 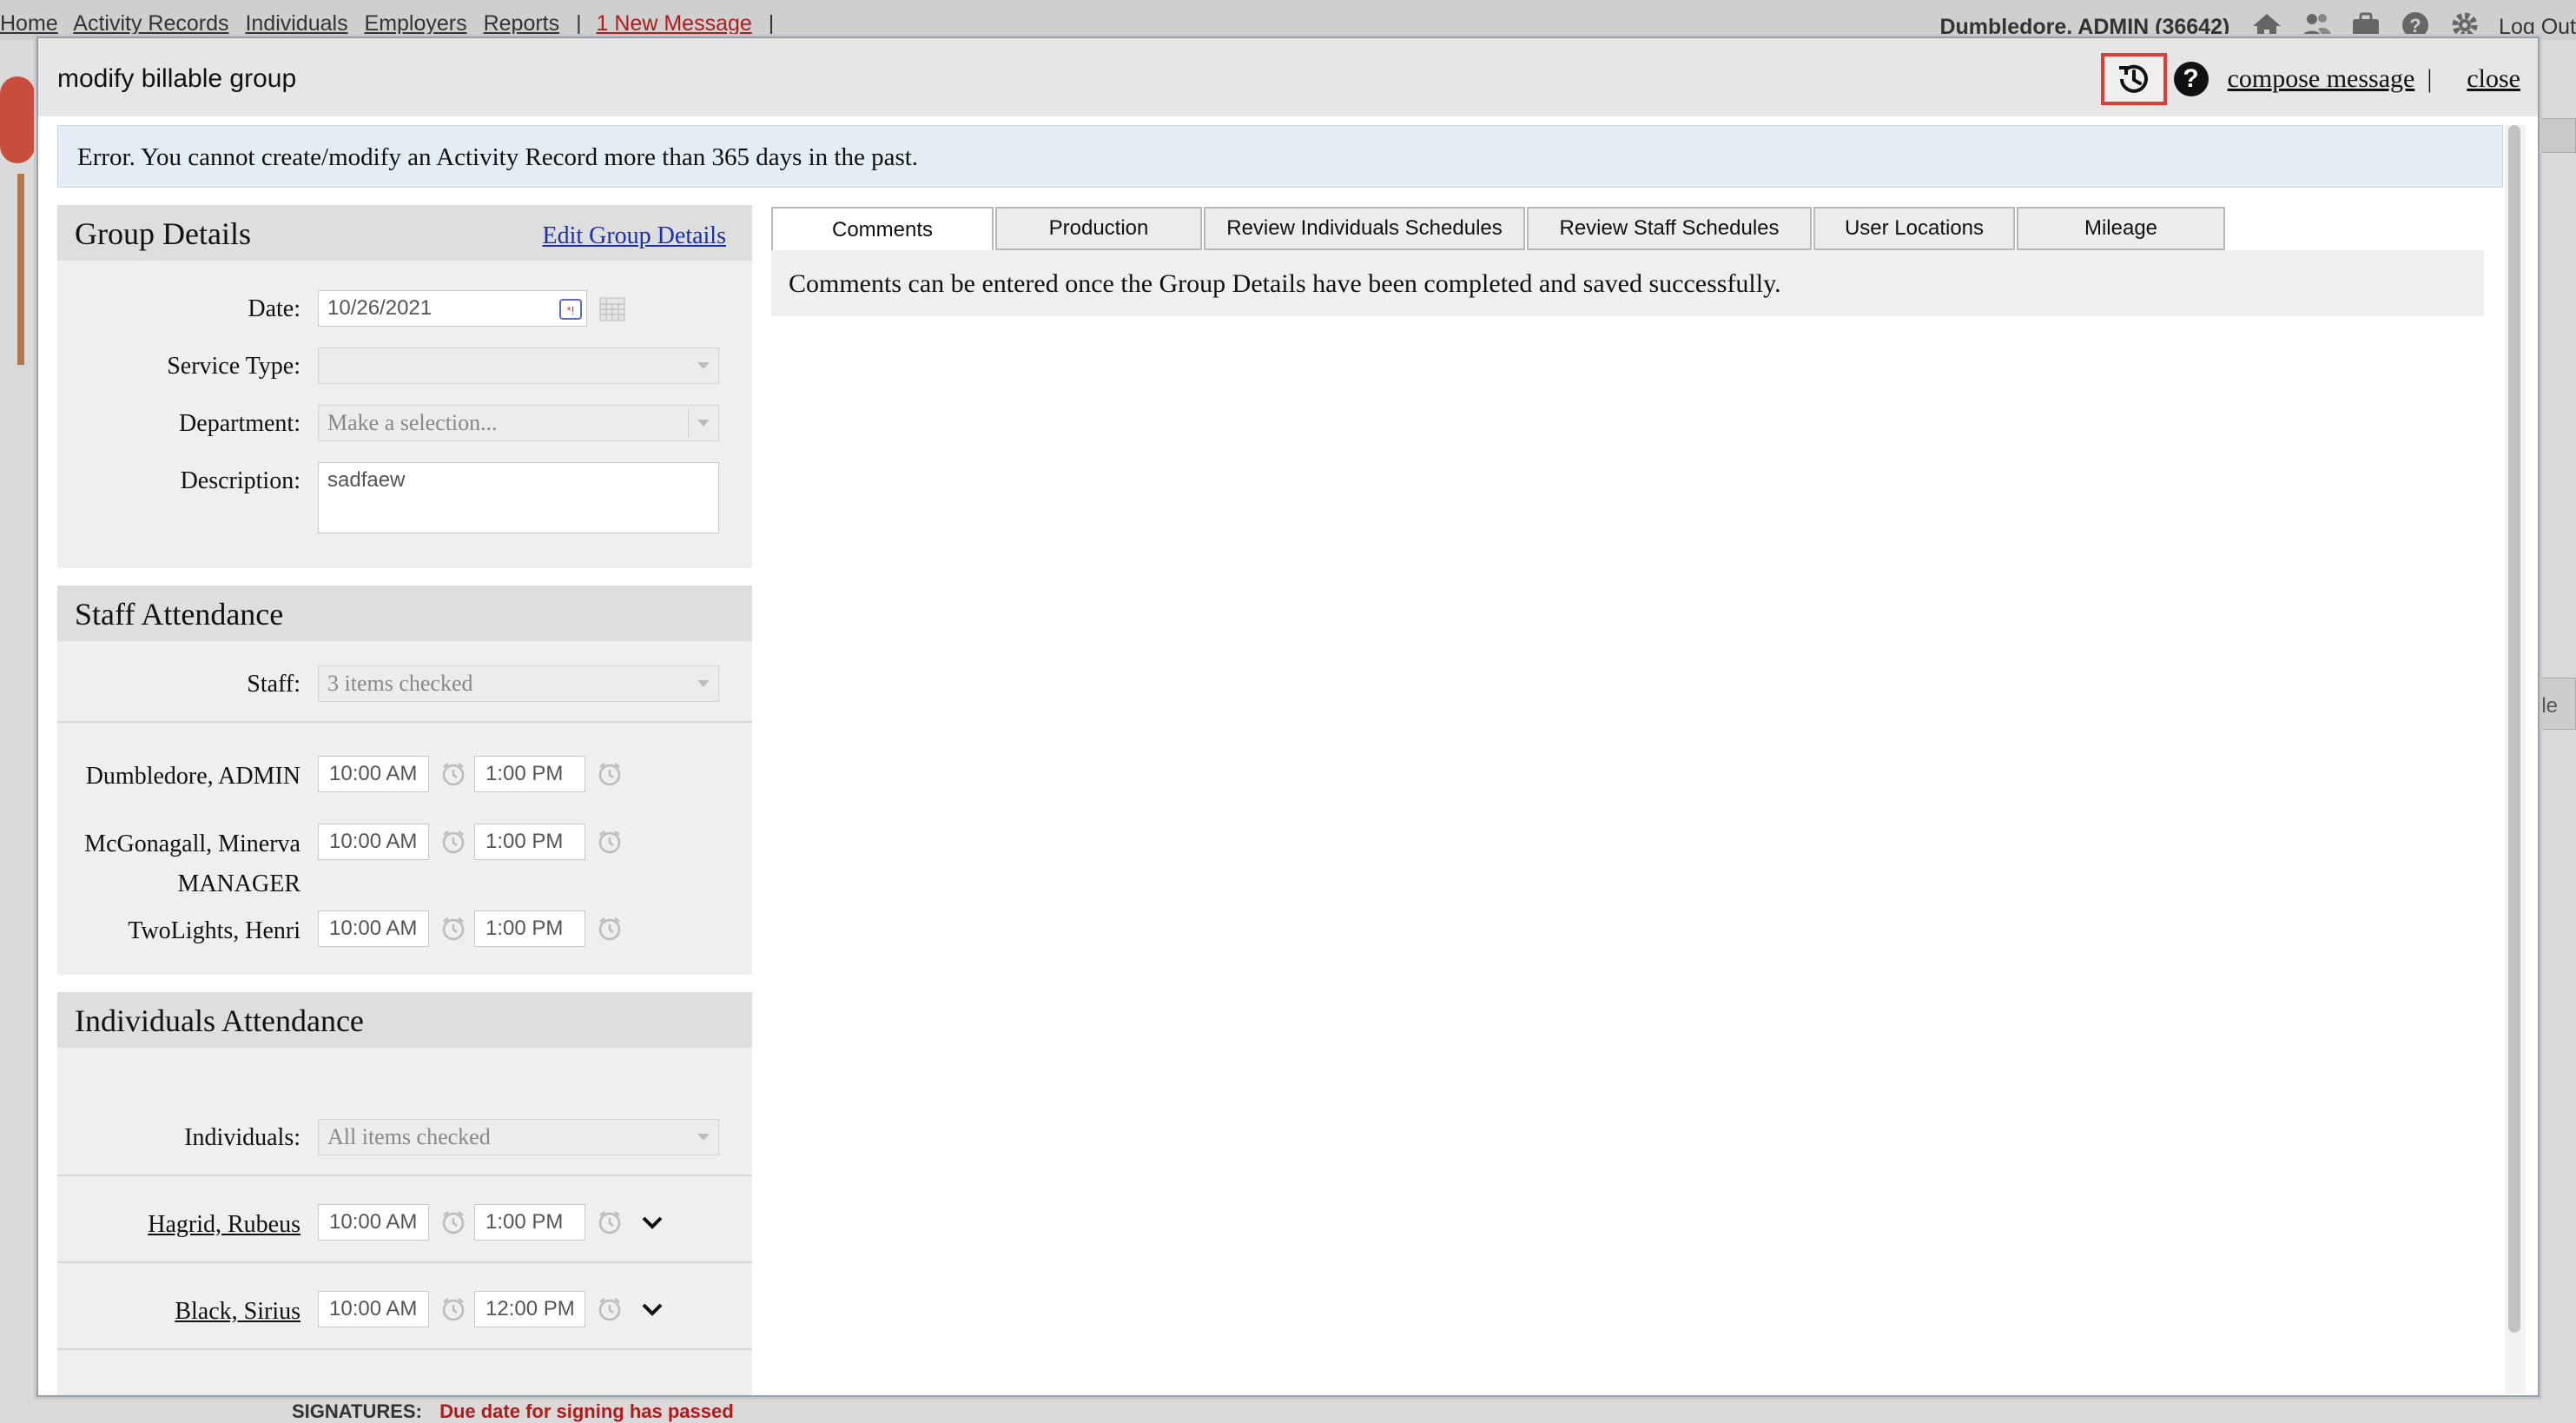 I want to click on tab-mileage: Mileage, so click(x=2121, y=228).